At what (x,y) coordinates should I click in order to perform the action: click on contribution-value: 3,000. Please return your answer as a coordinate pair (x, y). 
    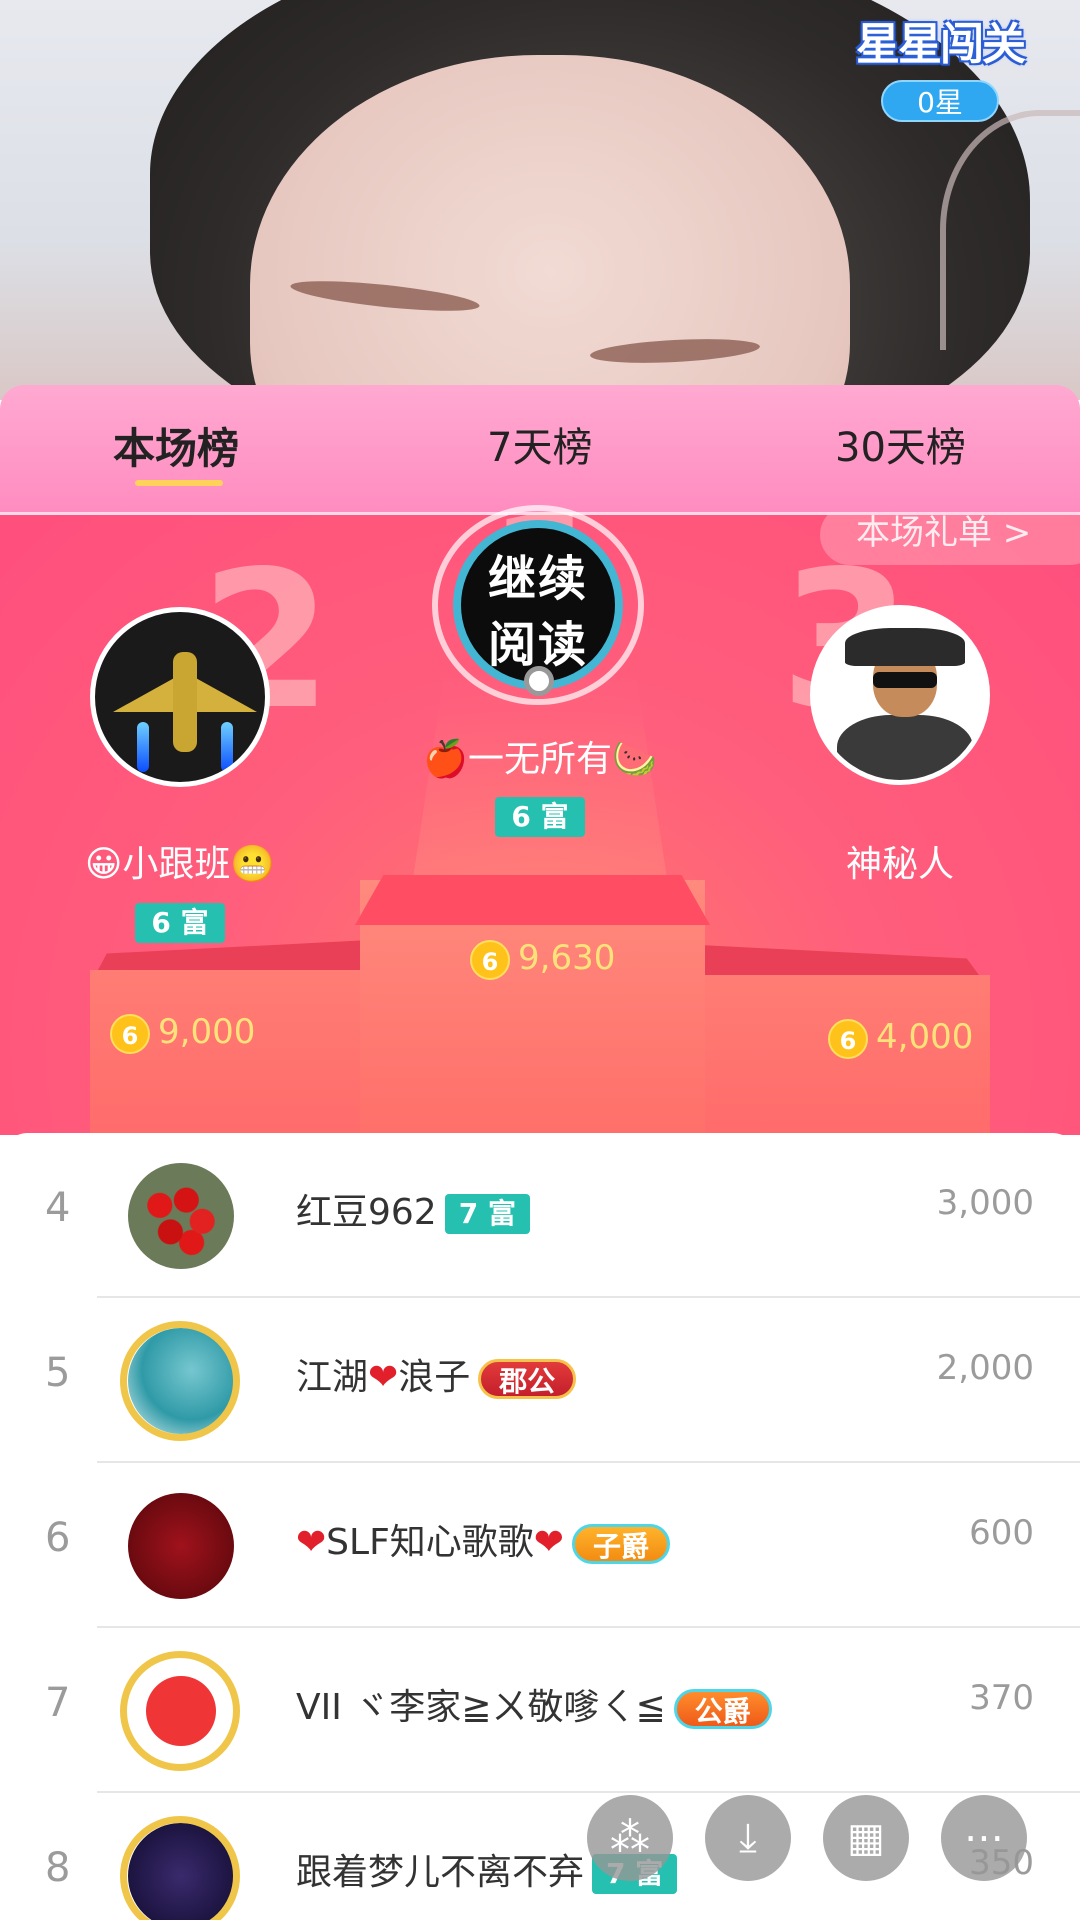
    Looking at the image, I should click on (985, 1203).